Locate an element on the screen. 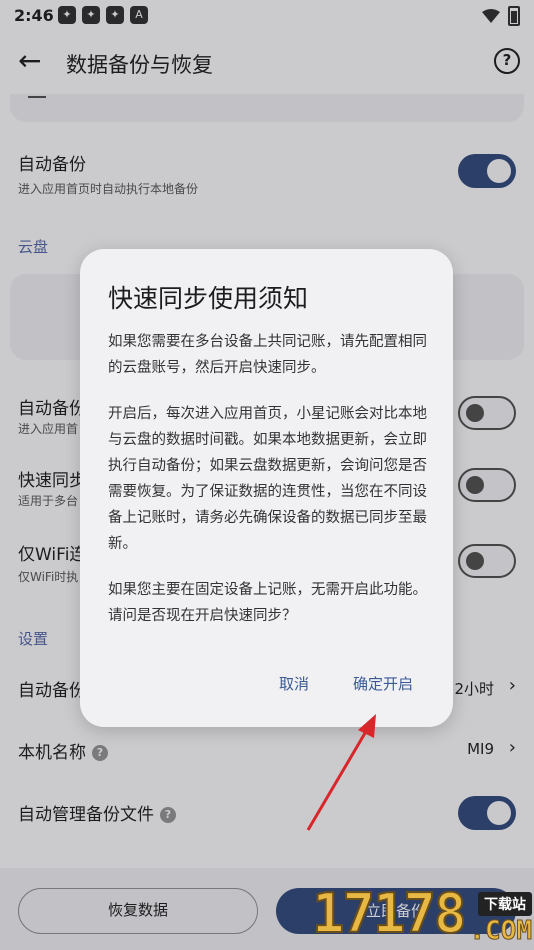 Image resolution: width=534 pixels, height=950 pixels. wifi-only-title: 仅WiFi连 is located at coordinates (52, 555).